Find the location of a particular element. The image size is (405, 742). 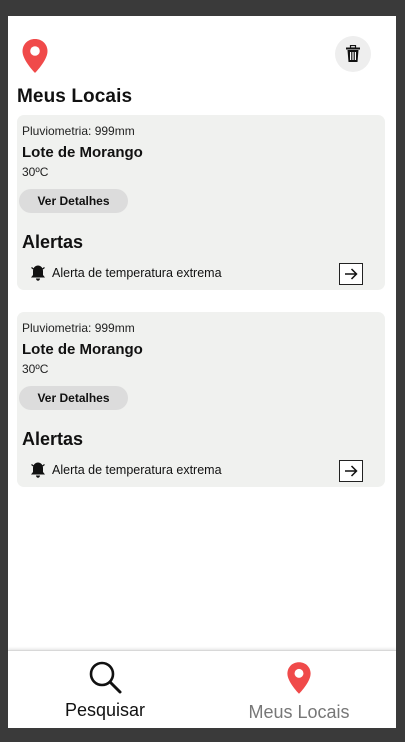

page-title: Meus Locais is located at coordinates (75, 96).